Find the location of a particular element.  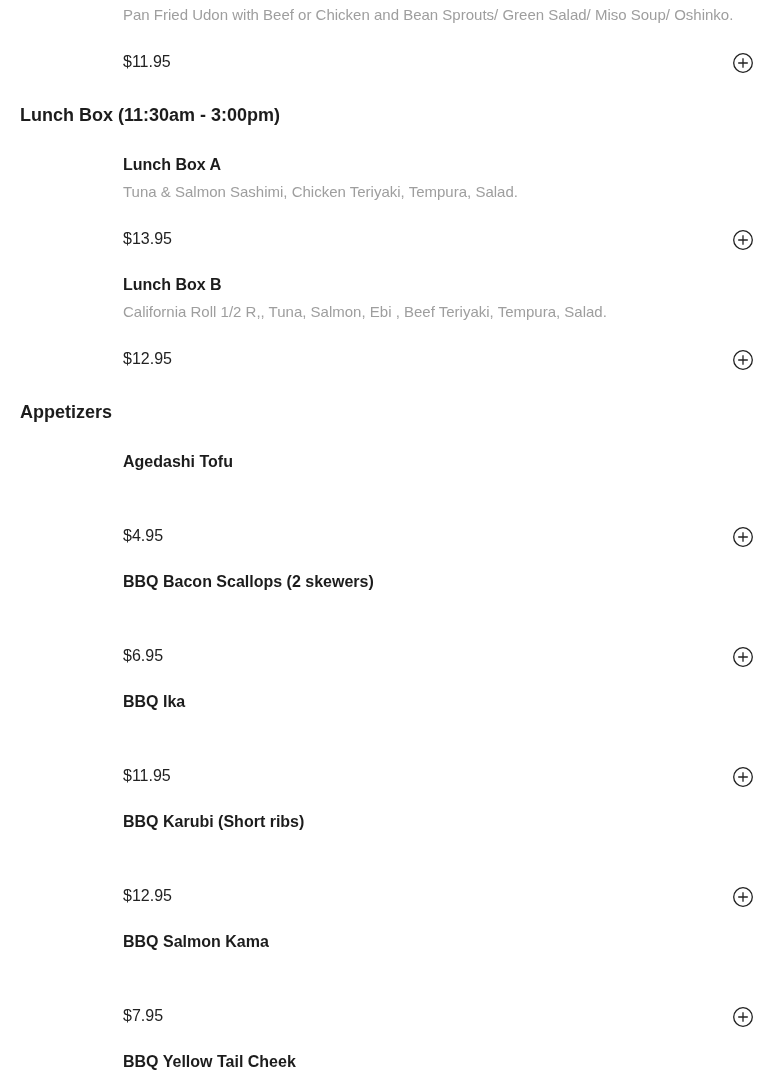

item-name: Lunch Box A is located at coordinates (172, 165).